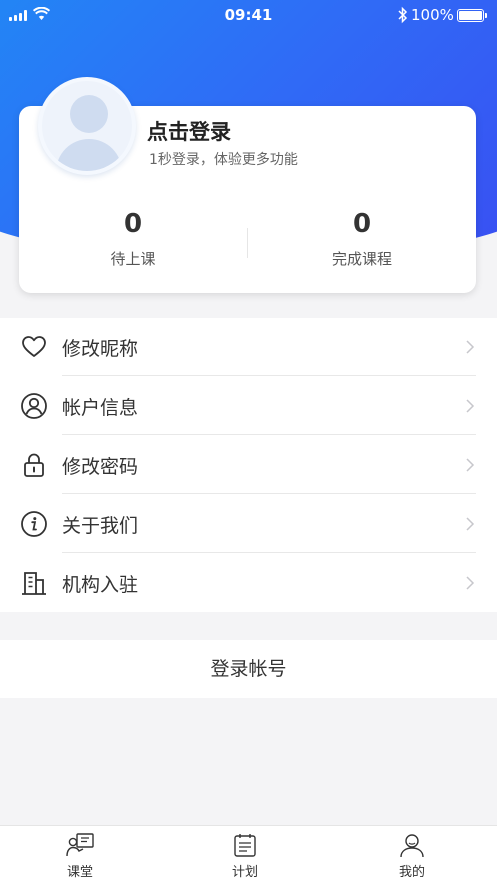  What do you see at coordinates (472, 15) in the screenshot?
I see `battery-icon` at bounding box center [472, 15].